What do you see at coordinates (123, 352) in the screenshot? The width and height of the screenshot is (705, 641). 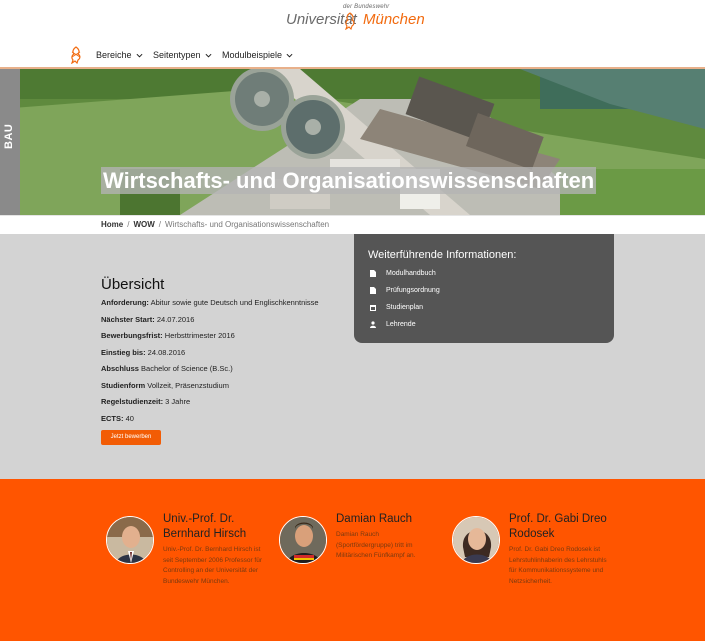 I see `detail-label: Einstieg bis:` at bounding box center [123, 352].